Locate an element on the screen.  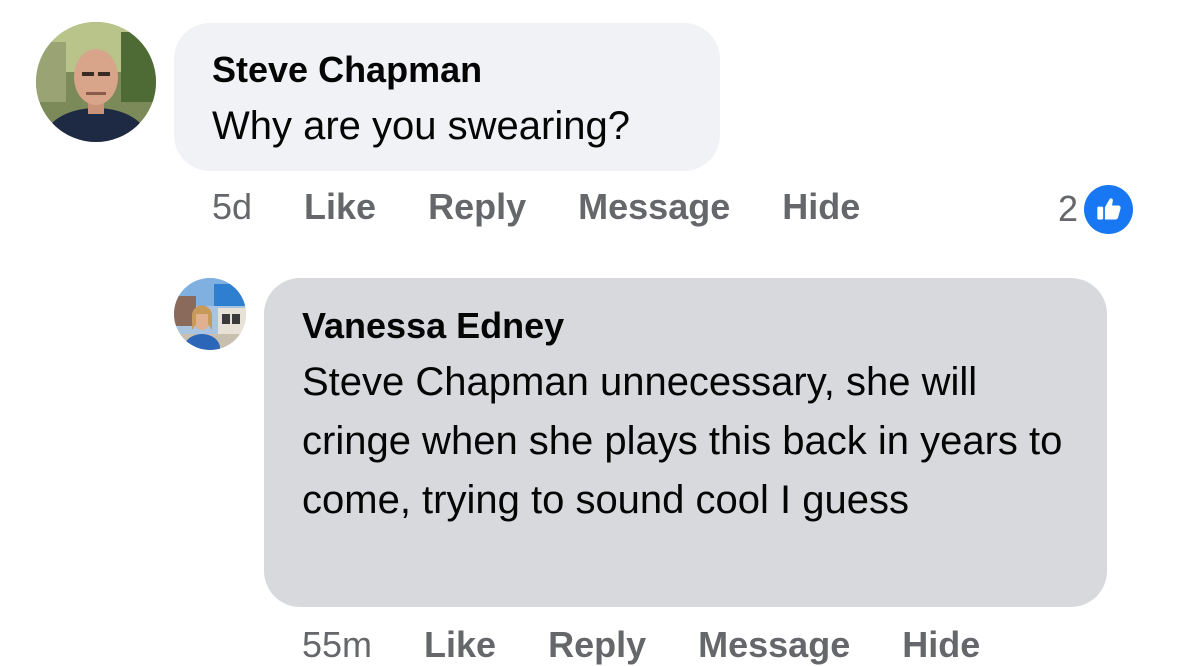
avatar-vanessa-edney is located at coordinates (210, 314).